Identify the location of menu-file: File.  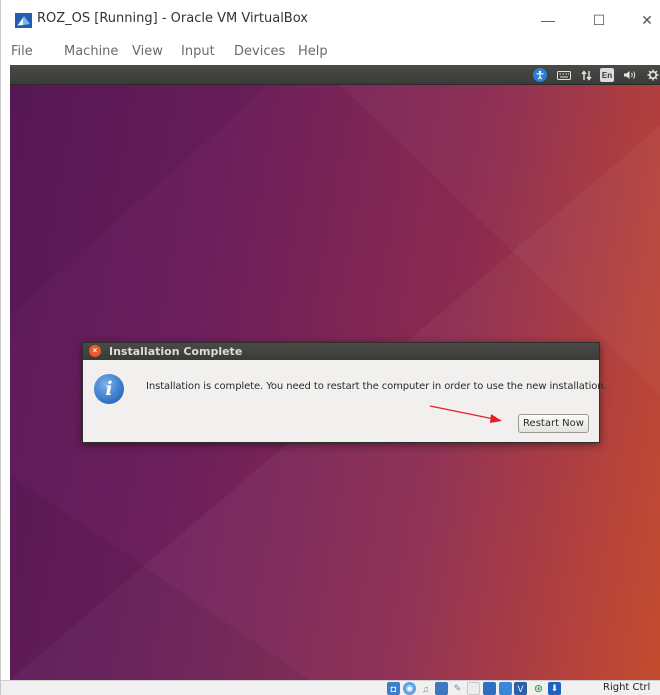
(22, 51).